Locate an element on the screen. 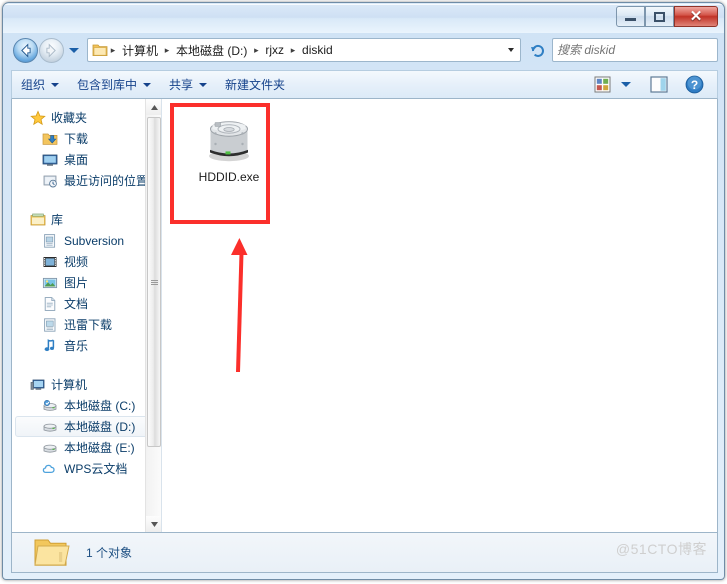 The image size is (727, 584). organize-label: 组织 is located at coordinates (33, 85).